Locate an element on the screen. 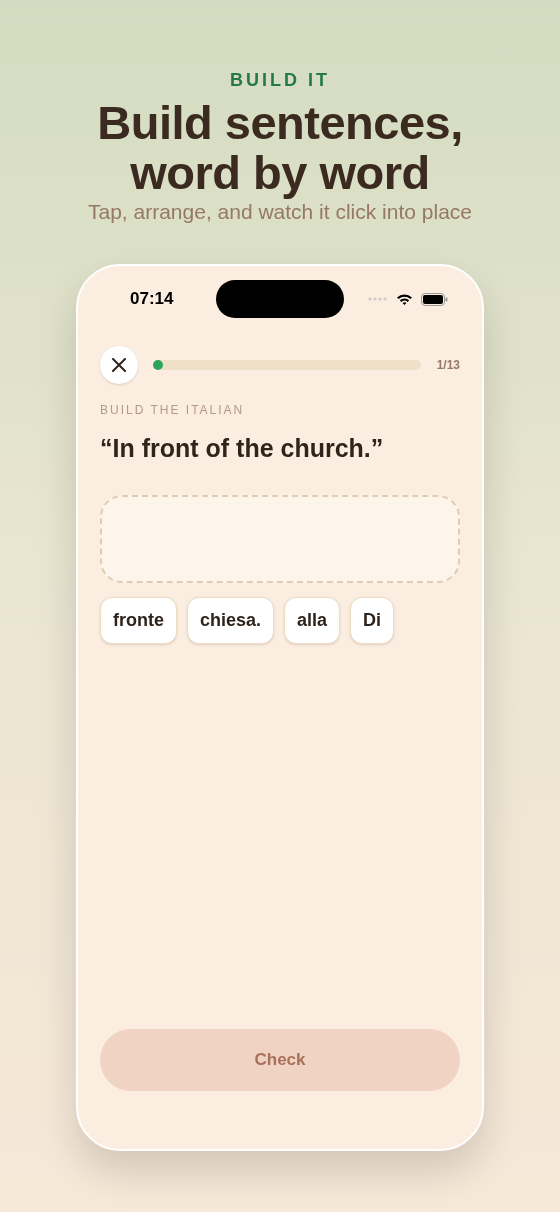 The width and height of the screenshot is (560, 1212). word-chip: alla is located at coordinates (312, 620).